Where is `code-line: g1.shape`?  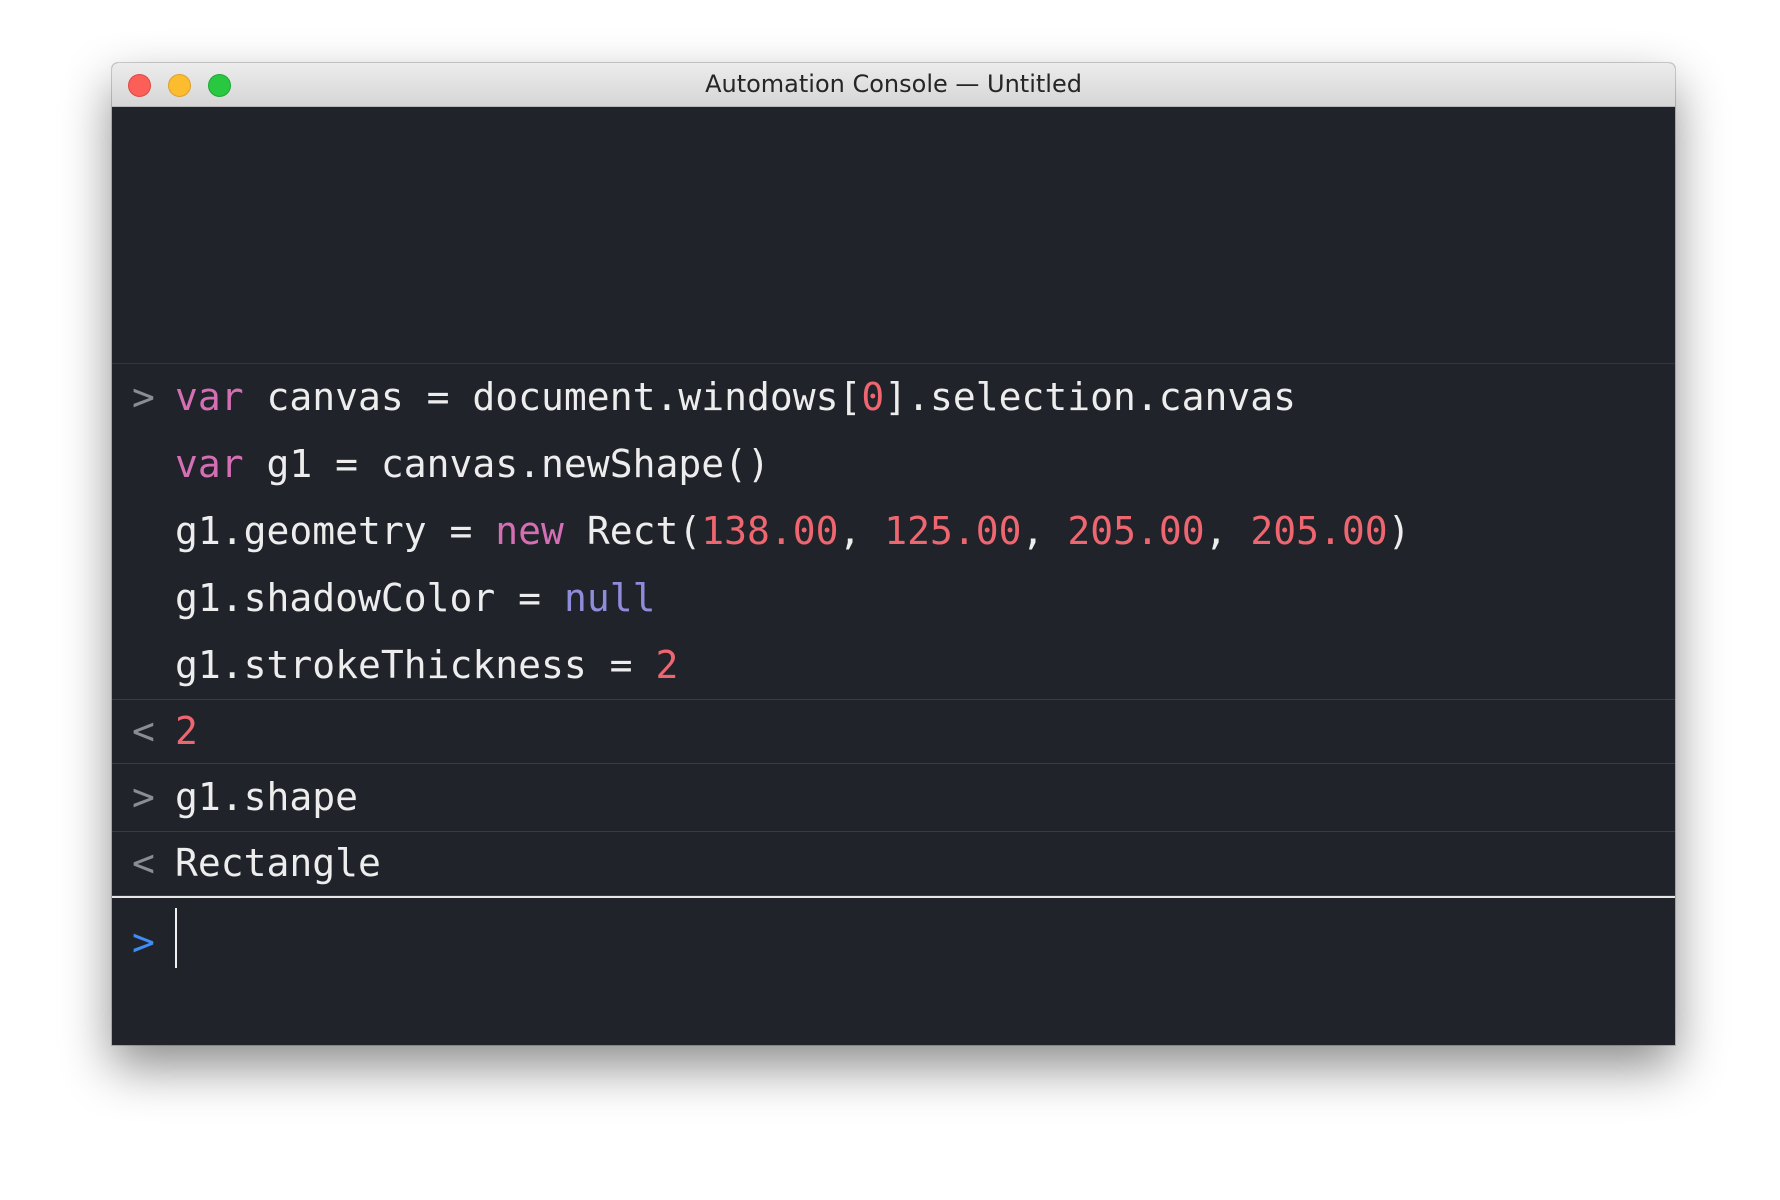
code-line: g1.shape is located at coordinates (893, 797).